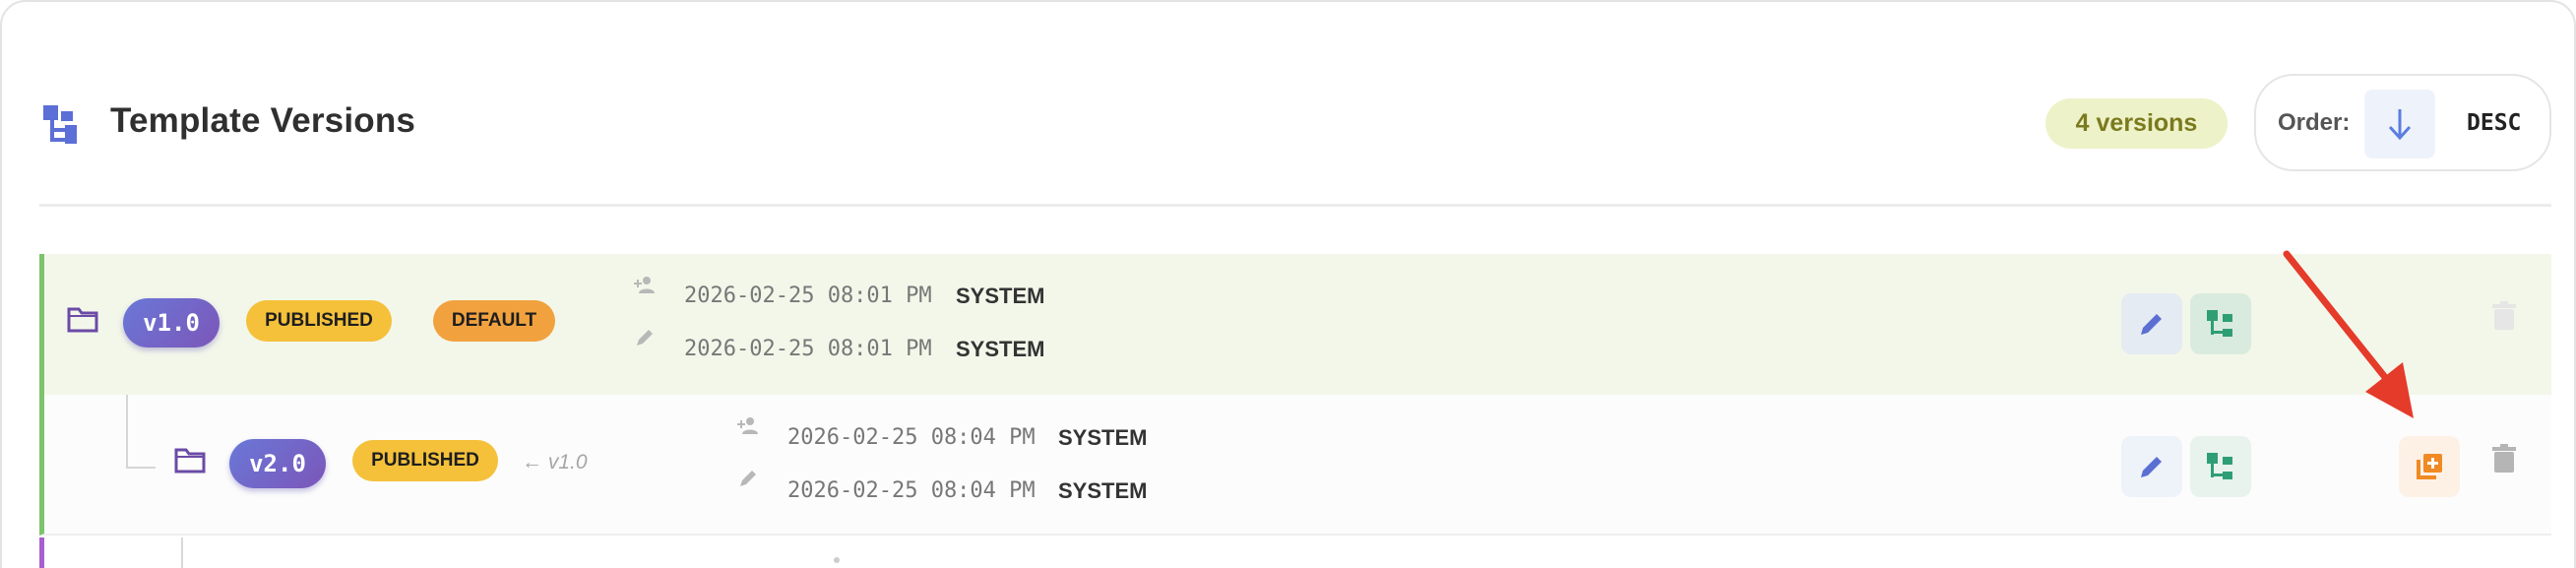 This screenshot has width=2576, height=568. I want to click on version-pill: v2.0, so click(277, 464).